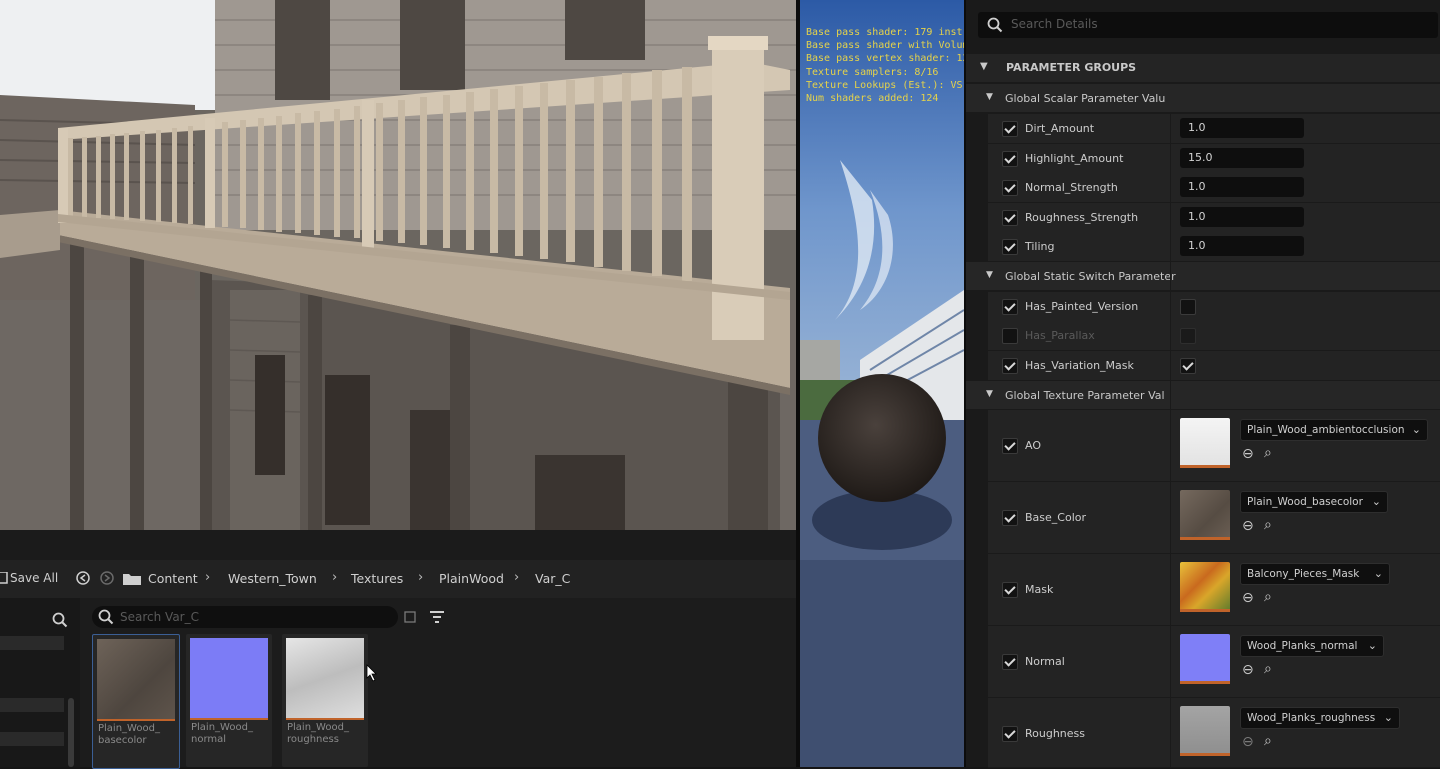 This screenshot has height=769, width=1440. What do you see at coordinates (989, 97) in the screenshot?
I see `chevron-down-icon: ▼` at bounding box center [989, 97].